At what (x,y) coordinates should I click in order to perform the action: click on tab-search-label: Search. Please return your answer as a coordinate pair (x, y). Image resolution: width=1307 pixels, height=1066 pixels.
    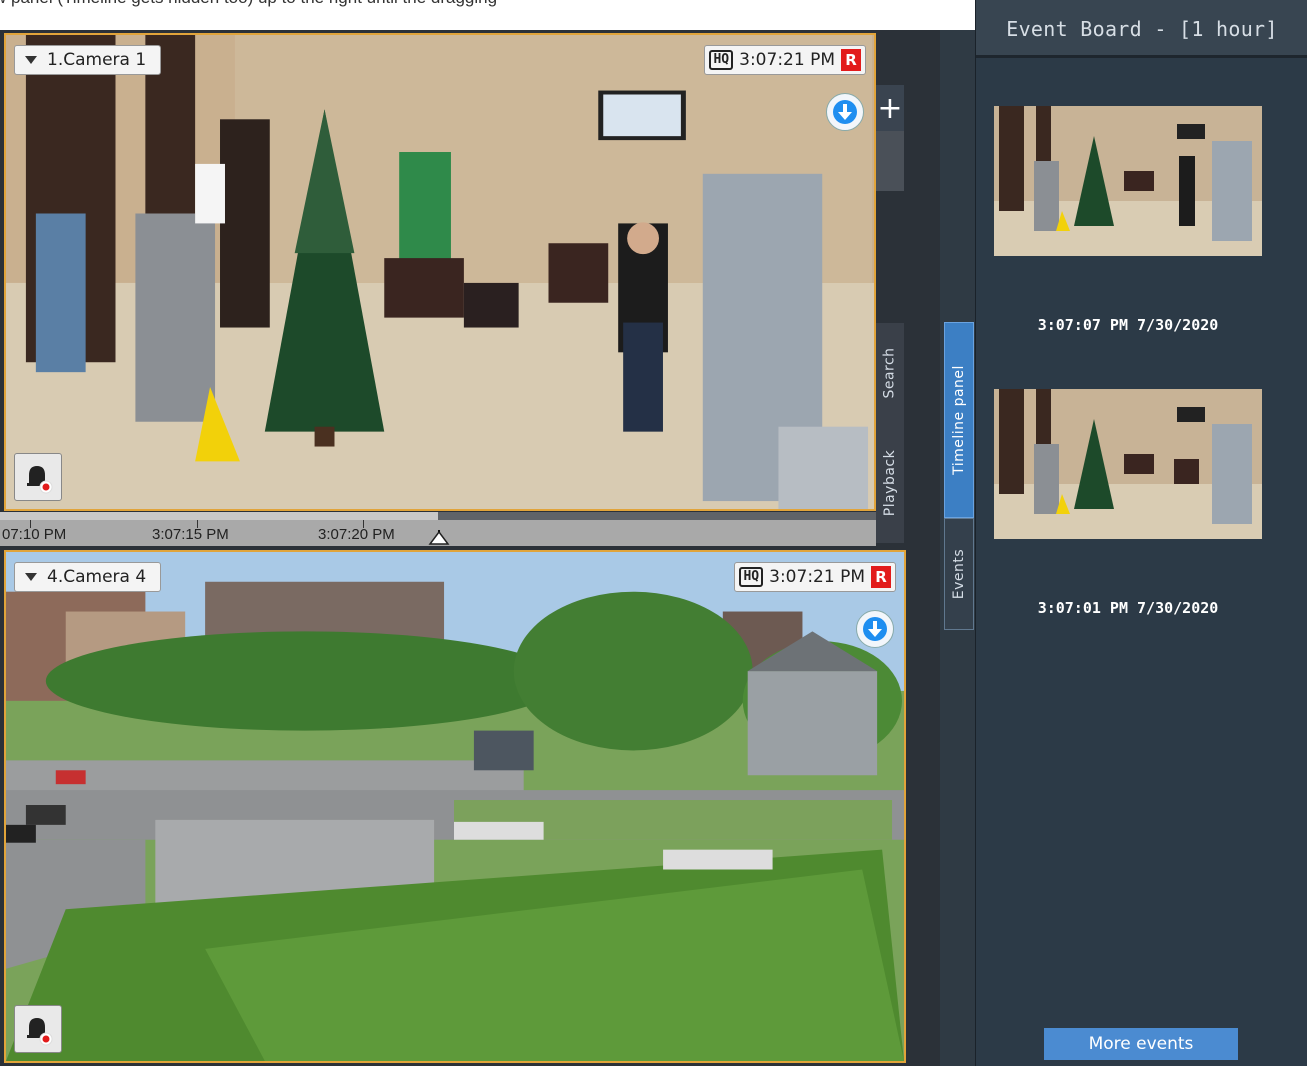
    Looking at the image, I should click on (890, 373).